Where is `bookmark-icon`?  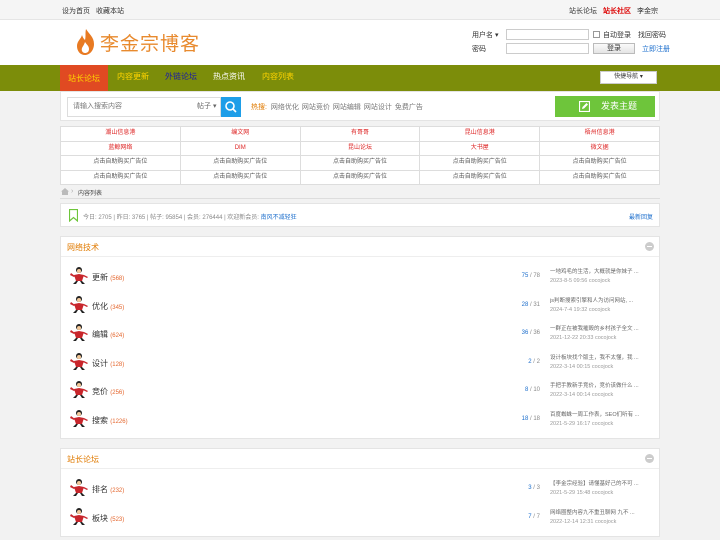 bookmark-icon is located at coordinates (73, 215).